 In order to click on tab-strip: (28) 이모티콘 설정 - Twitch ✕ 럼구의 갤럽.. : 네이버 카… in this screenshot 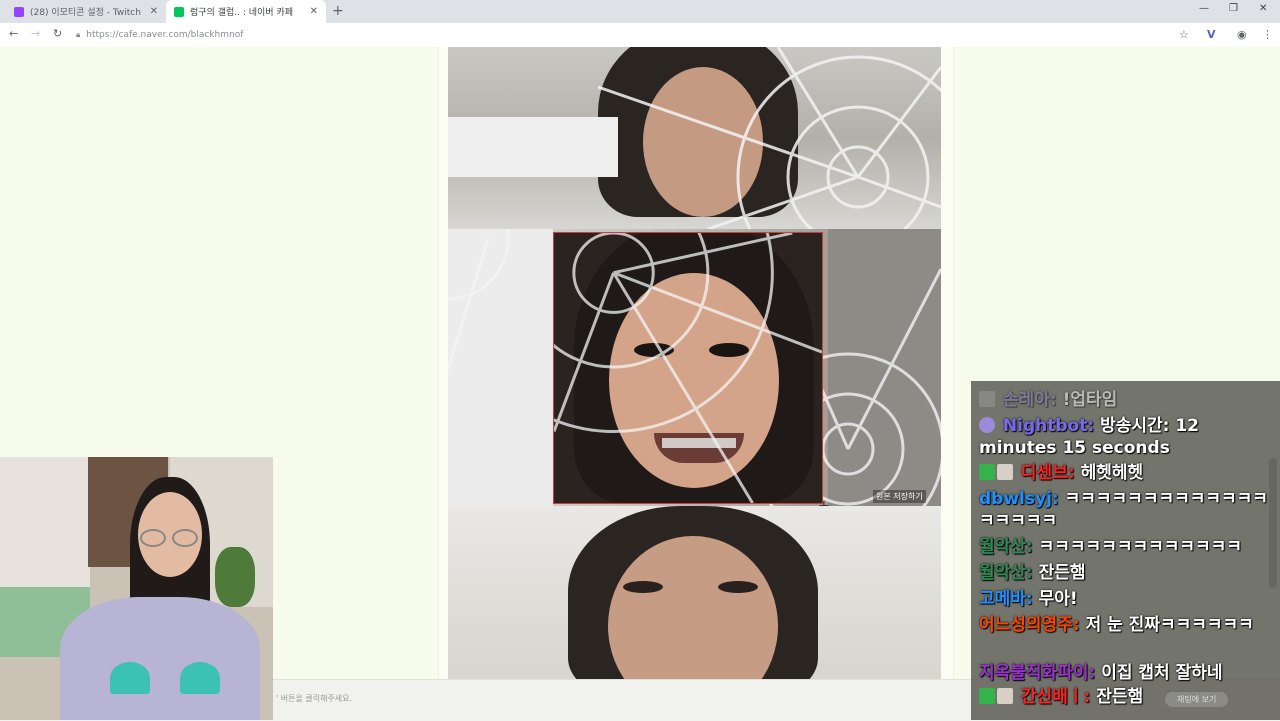, I will do `click(640, 11)`.